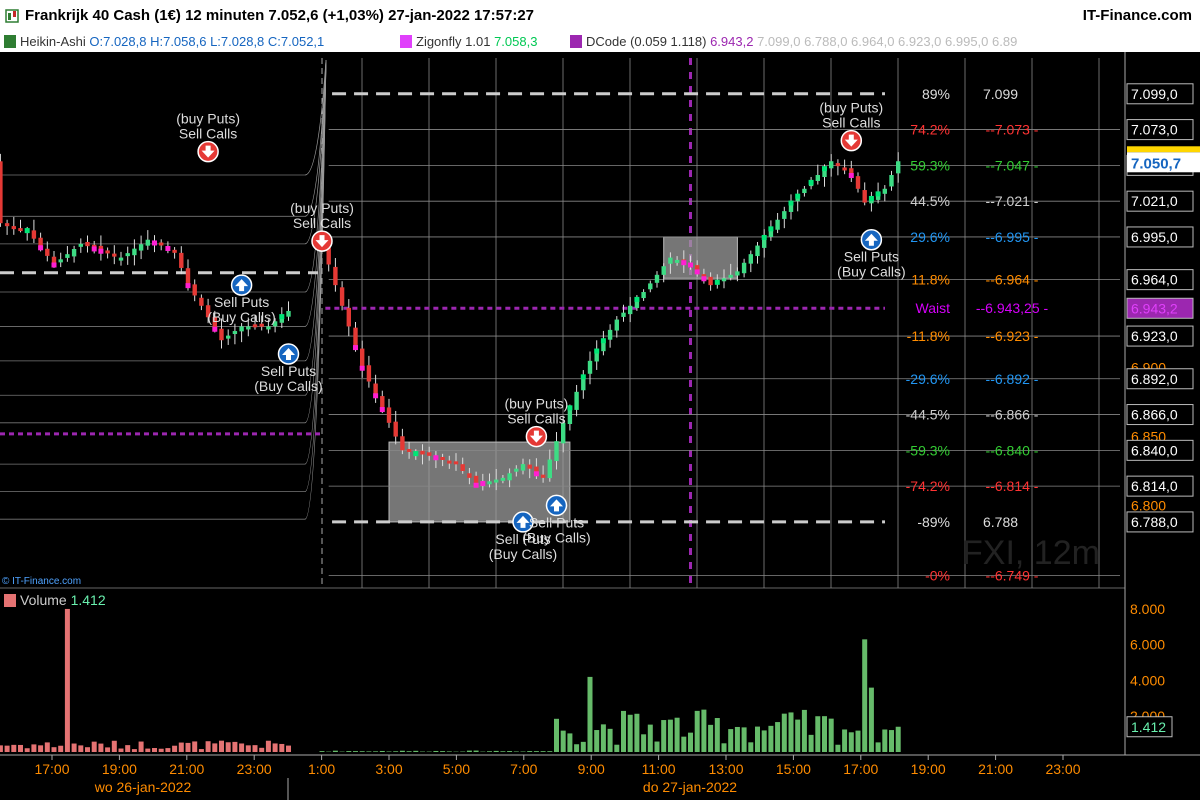 This screenshot has width=1200, height=800. I want to click on time-tick-label: 1:00, so click(321, 769).